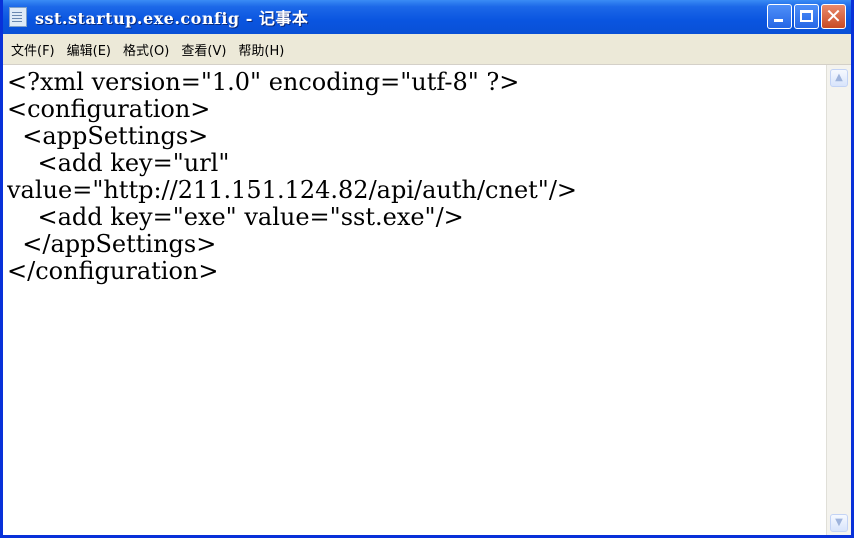 The height and width of the screenshot is (538, 854). I want to click on maximize-icon, so click(806, 16).